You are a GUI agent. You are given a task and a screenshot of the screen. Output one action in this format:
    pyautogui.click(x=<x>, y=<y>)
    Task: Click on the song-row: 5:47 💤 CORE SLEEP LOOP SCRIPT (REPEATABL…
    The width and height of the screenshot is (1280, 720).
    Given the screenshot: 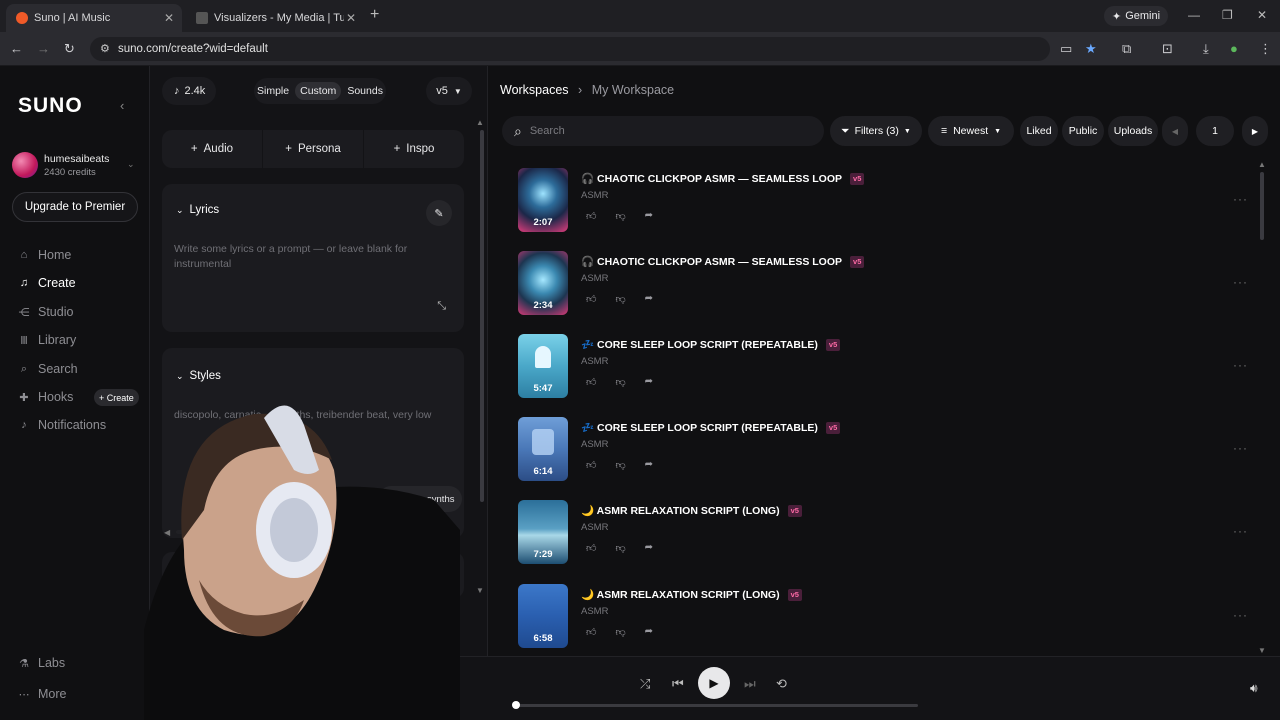 What is the action you would take?
    pyautogui.click(x=883, y=367)
    